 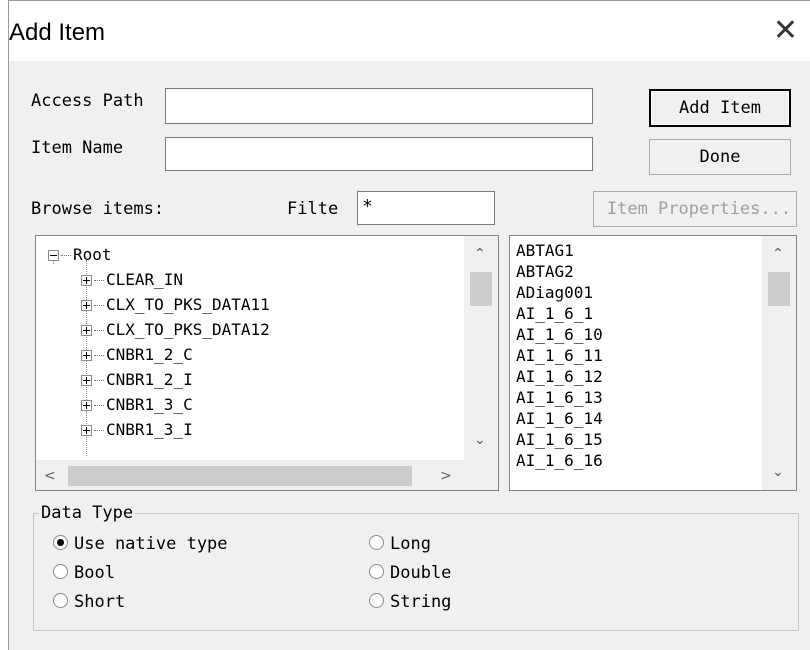 I want to click on list-item: AI_1_6_10, so click(x=559, y=334).